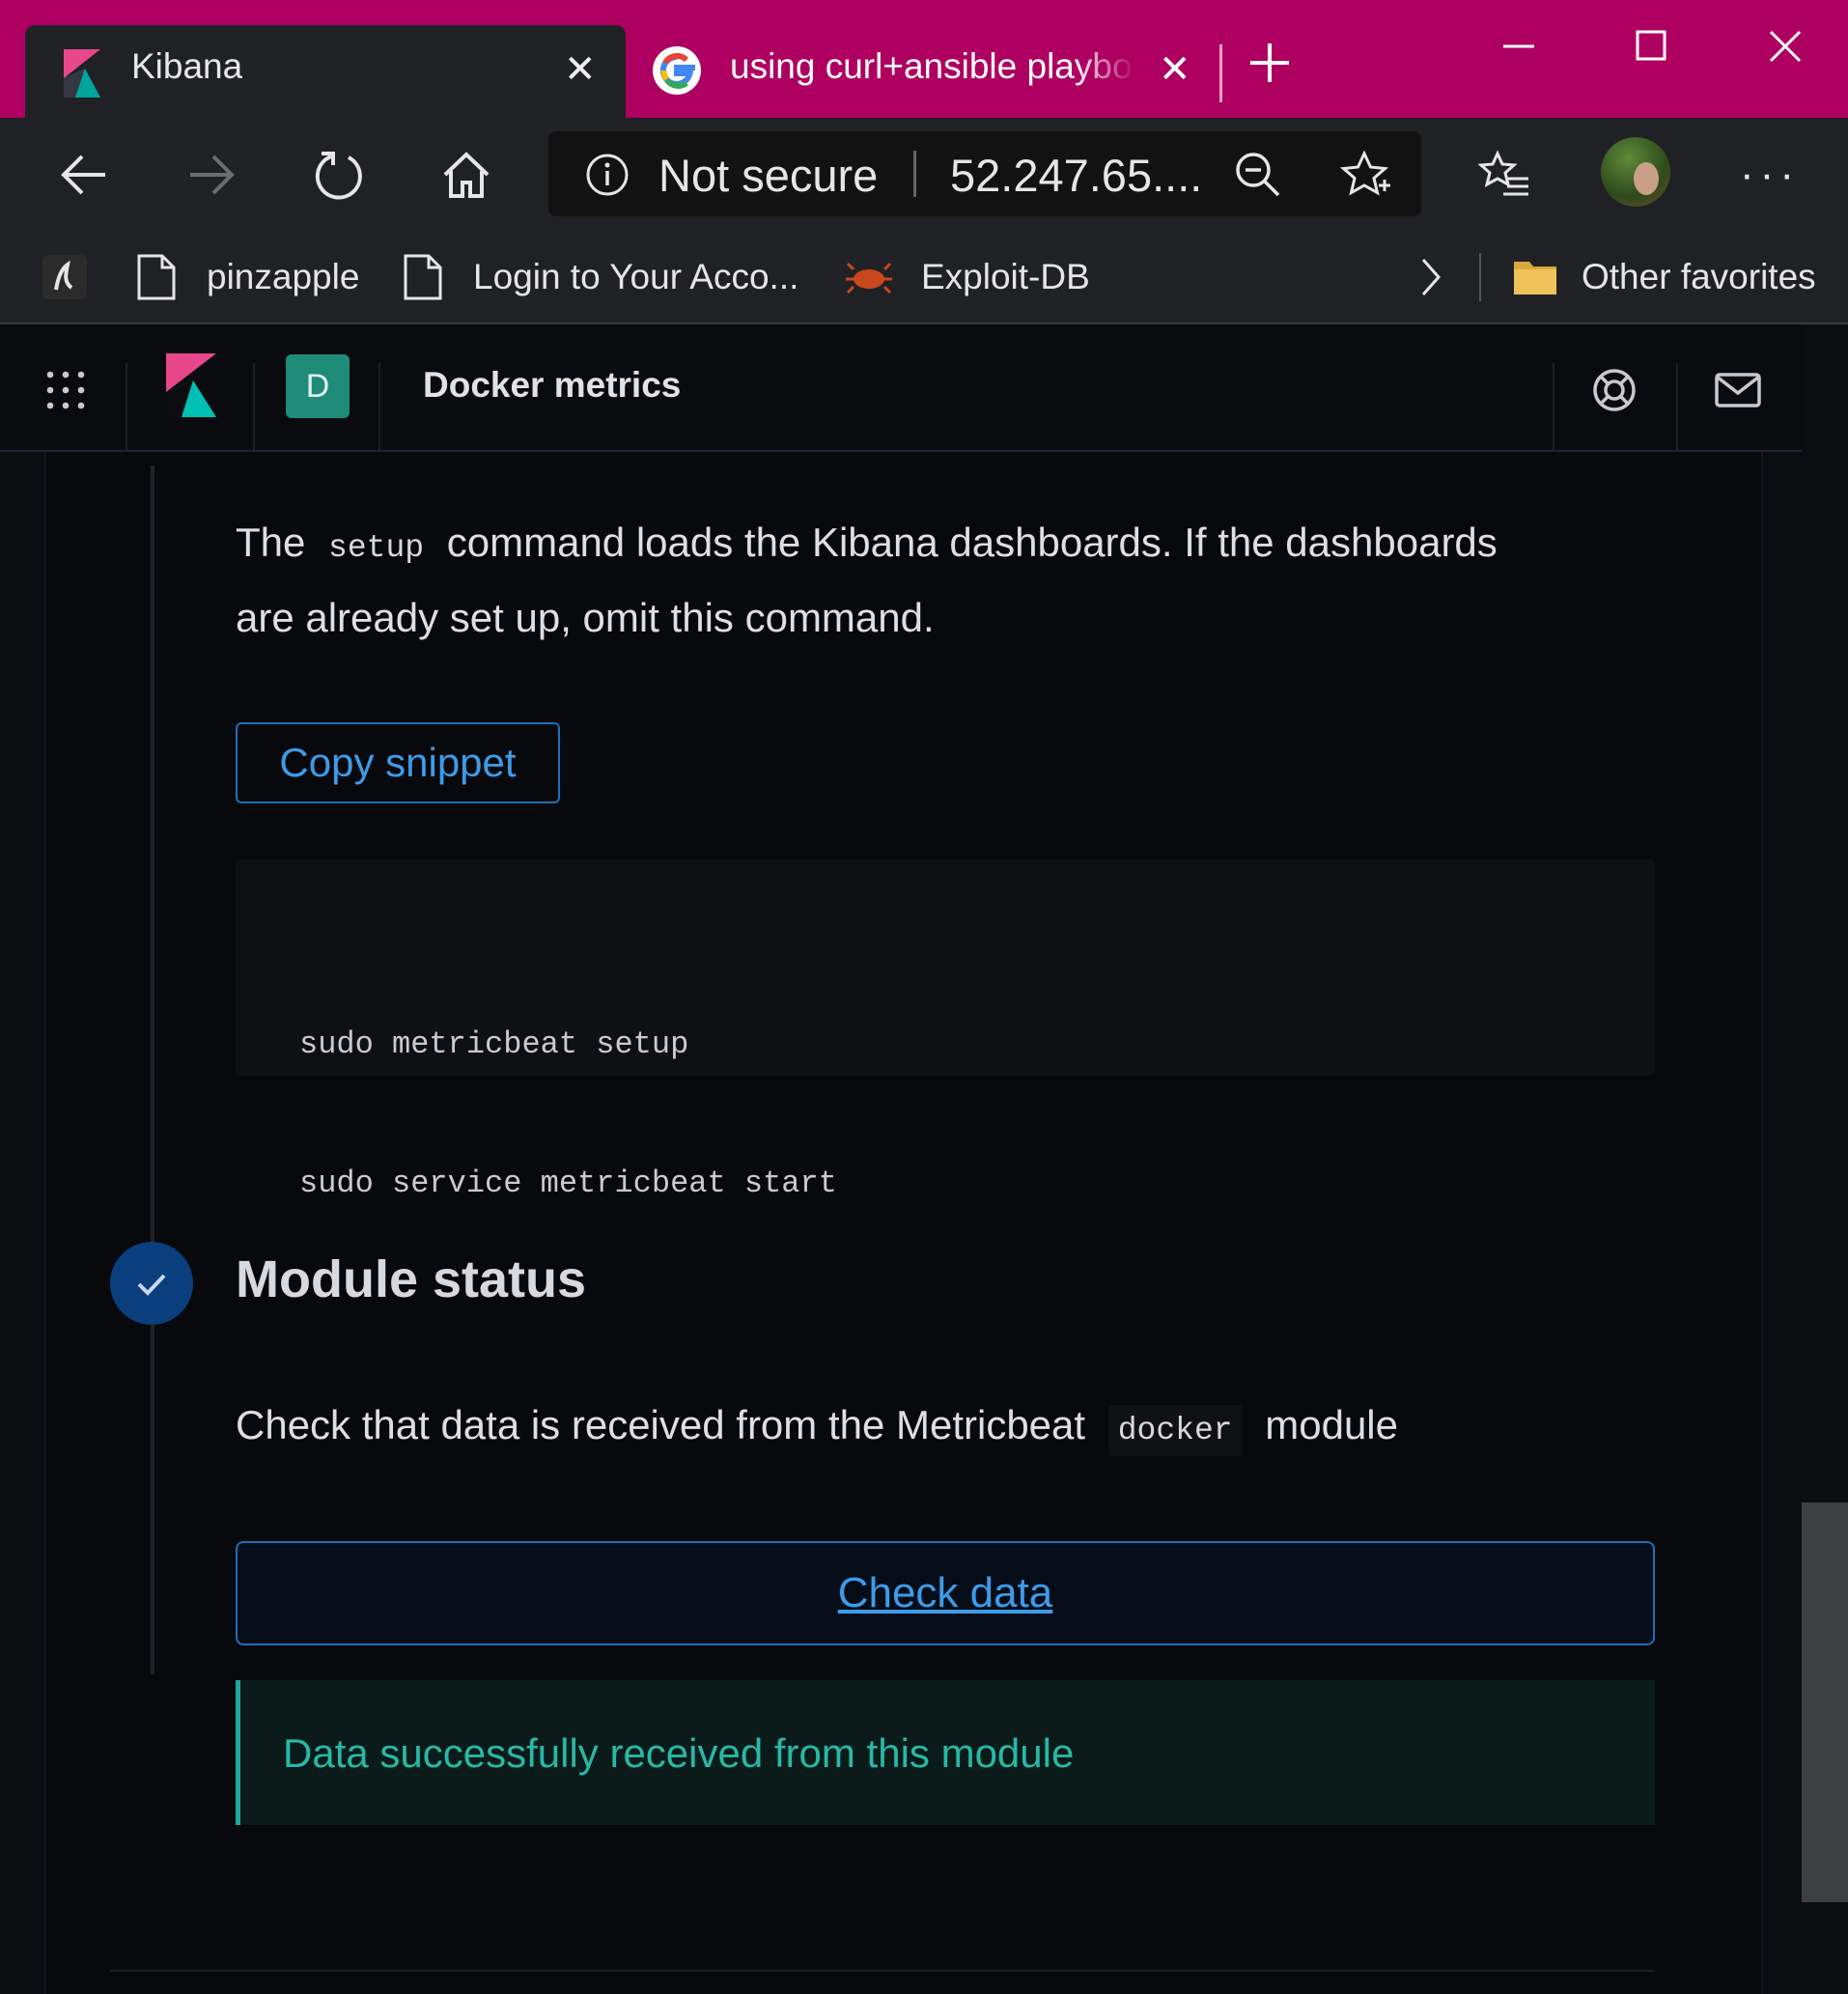  Describe the element at coordinates (398, 762) in the screenshot. I see `copy-snippet-button: Copy snippet` at that location.